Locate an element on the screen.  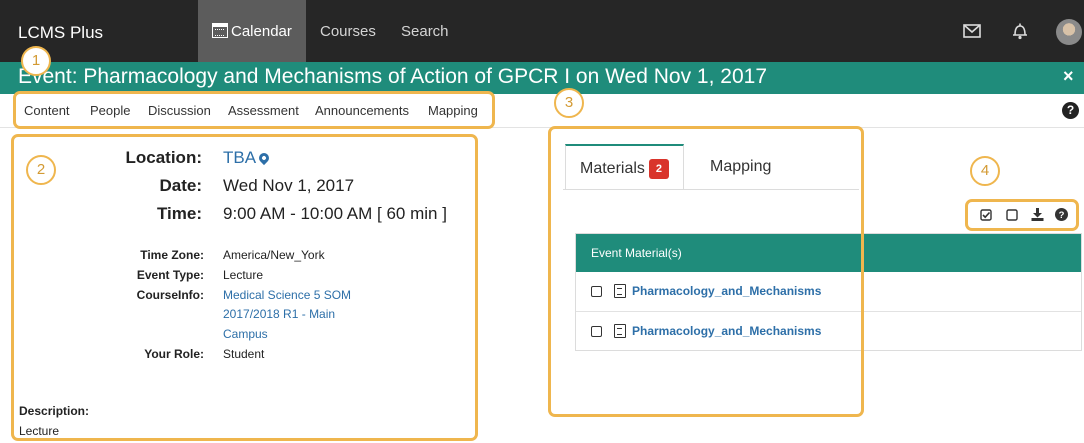
nav-tab-search: Search is located at coordinates (425, 31).